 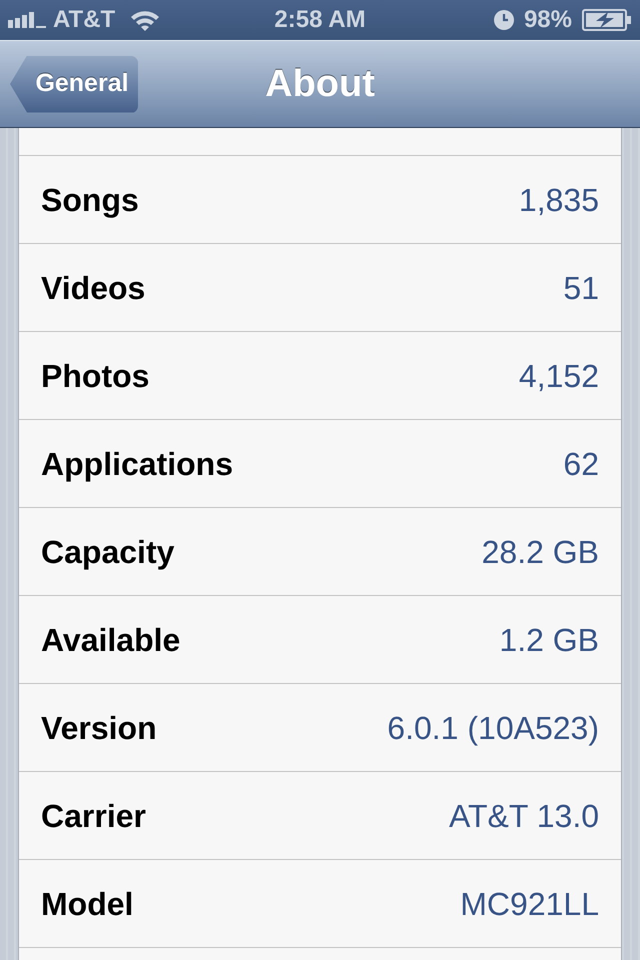 I want to click on battery-charging-icon, so click(x=607, y=20).